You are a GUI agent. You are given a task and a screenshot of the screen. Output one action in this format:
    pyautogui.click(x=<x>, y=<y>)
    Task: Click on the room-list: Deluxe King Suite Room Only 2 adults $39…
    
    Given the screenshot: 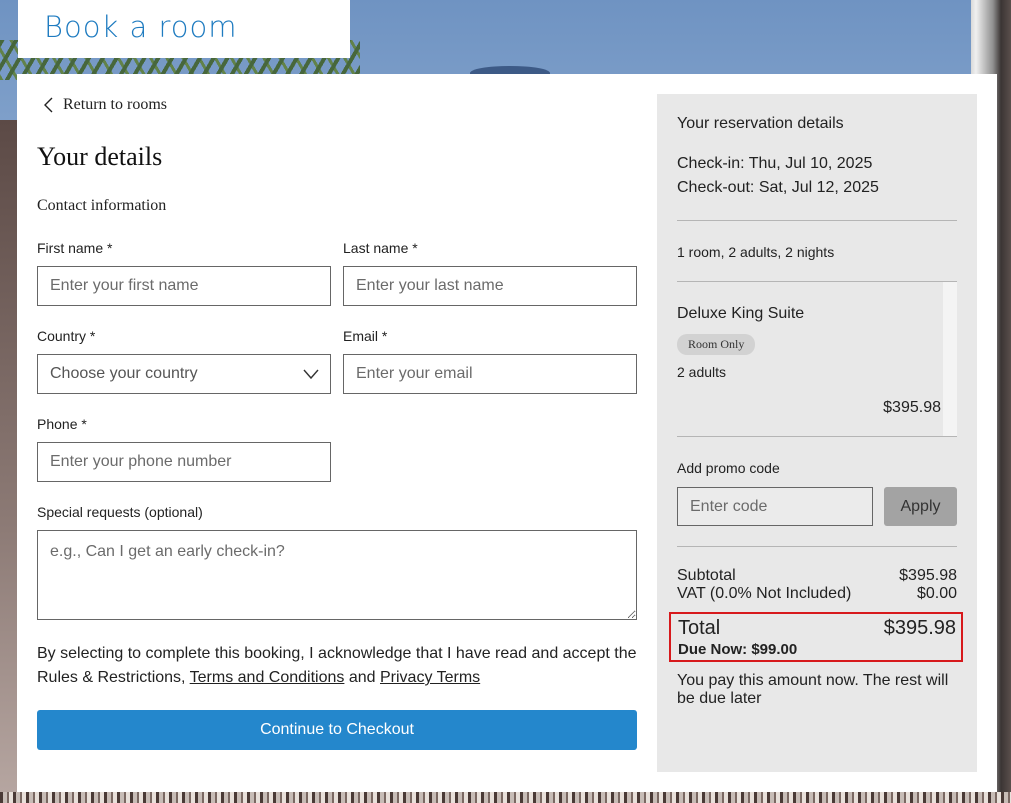 What is the action you would take?
    pyautogui.click(x=817, y=359)
    